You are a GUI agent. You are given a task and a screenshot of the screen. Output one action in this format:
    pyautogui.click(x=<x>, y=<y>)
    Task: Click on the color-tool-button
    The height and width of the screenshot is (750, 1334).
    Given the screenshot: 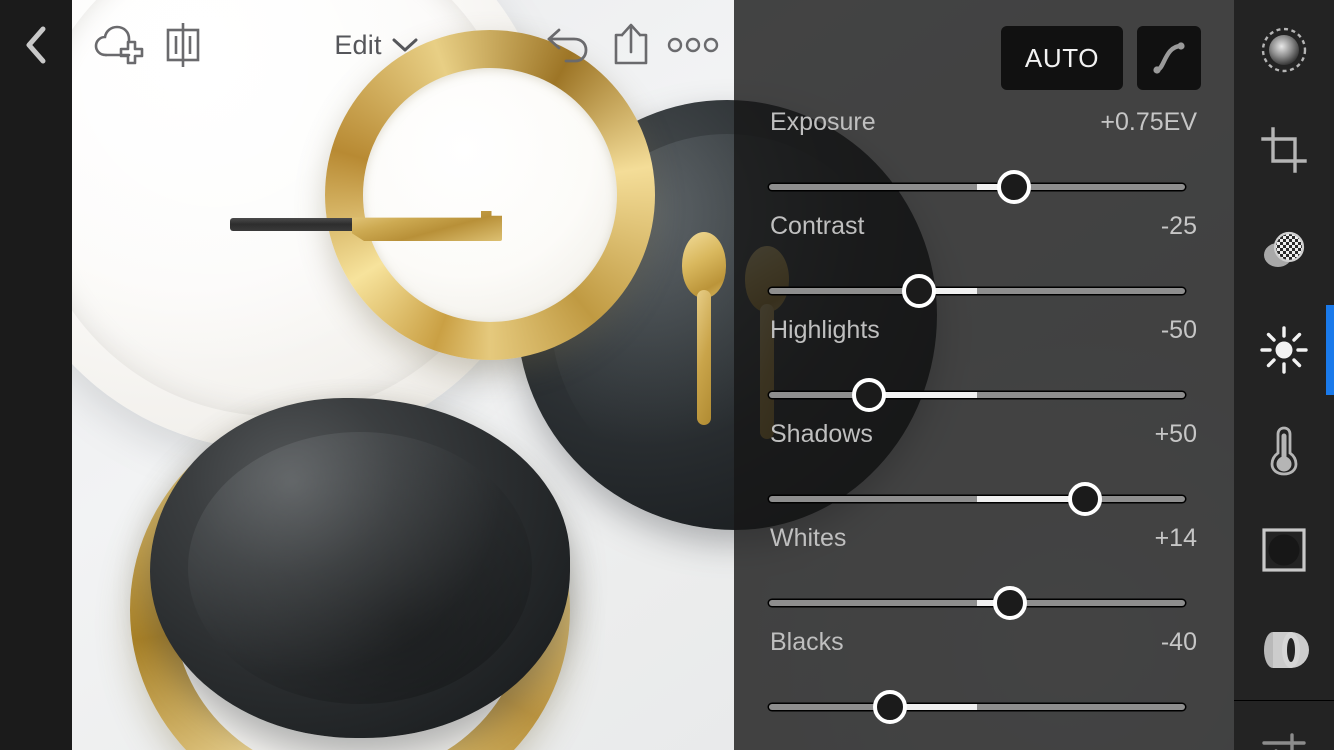 What is the action you would take?
    pyautogui.click(x=1284, y=450)
    